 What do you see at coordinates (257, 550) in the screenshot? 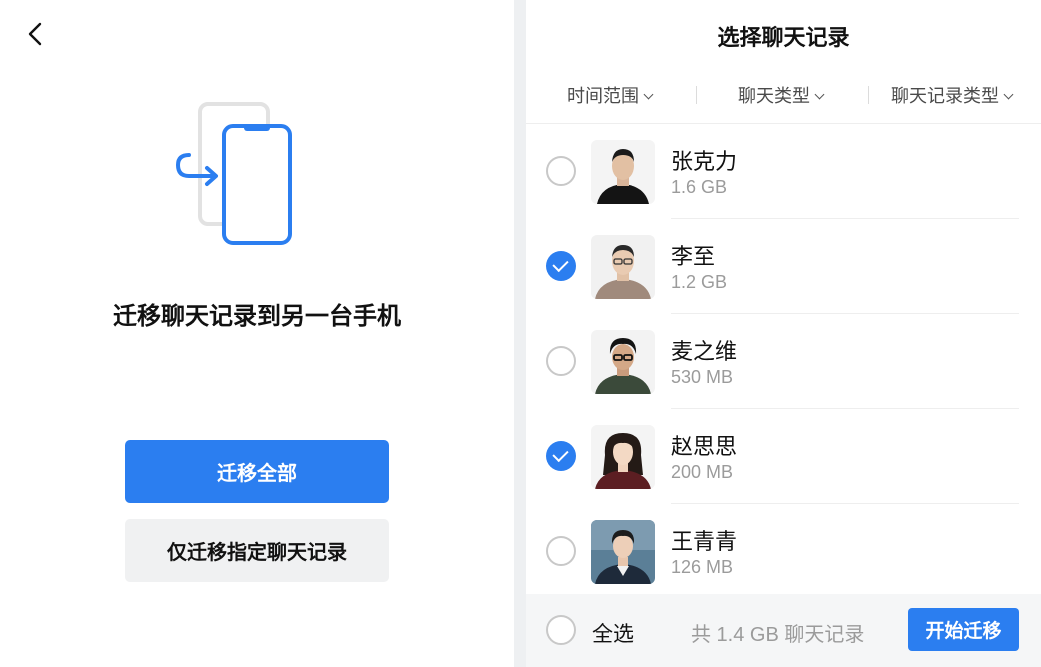
I see `migrate-selected-button: 仅迁移指定聊天记录` at bounding box center [257, 550].